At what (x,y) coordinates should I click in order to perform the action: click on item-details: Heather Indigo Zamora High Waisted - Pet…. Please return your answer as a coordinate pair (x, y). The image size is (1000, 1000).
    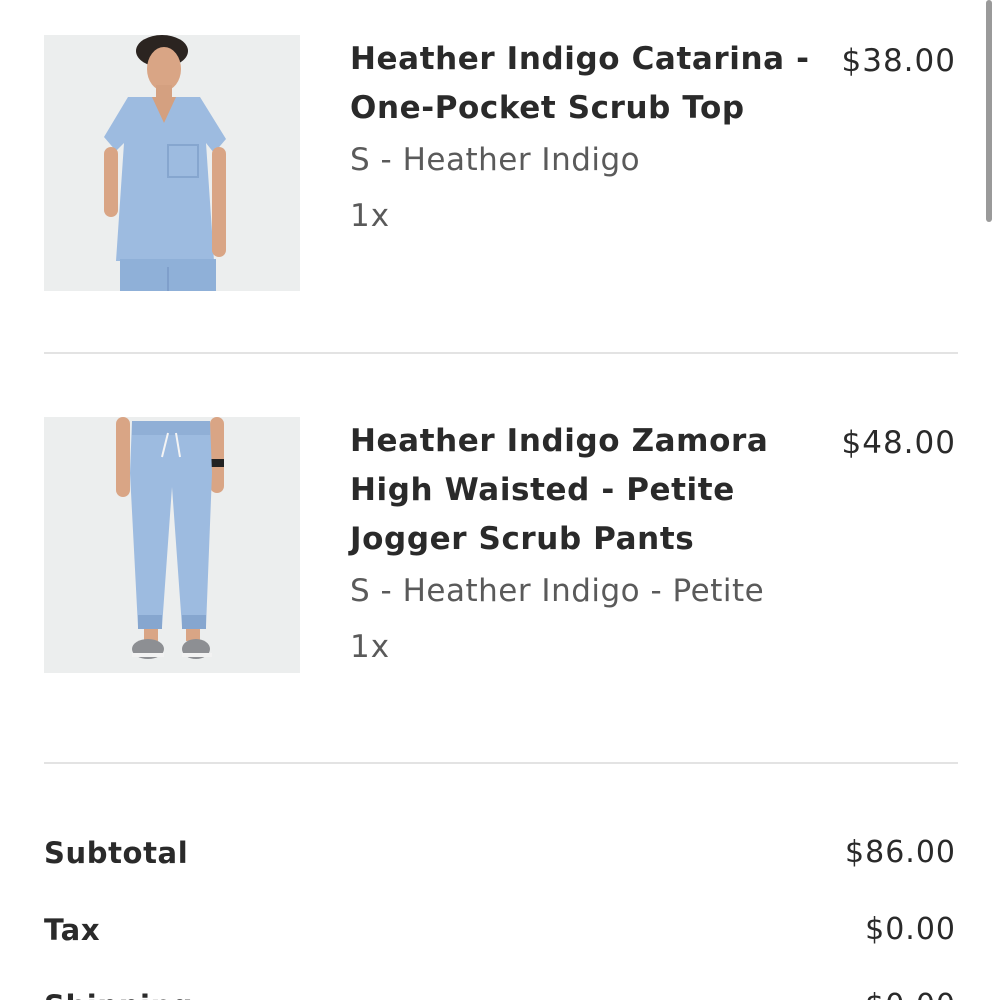
    Looking at the image, I should click on (580, 544).